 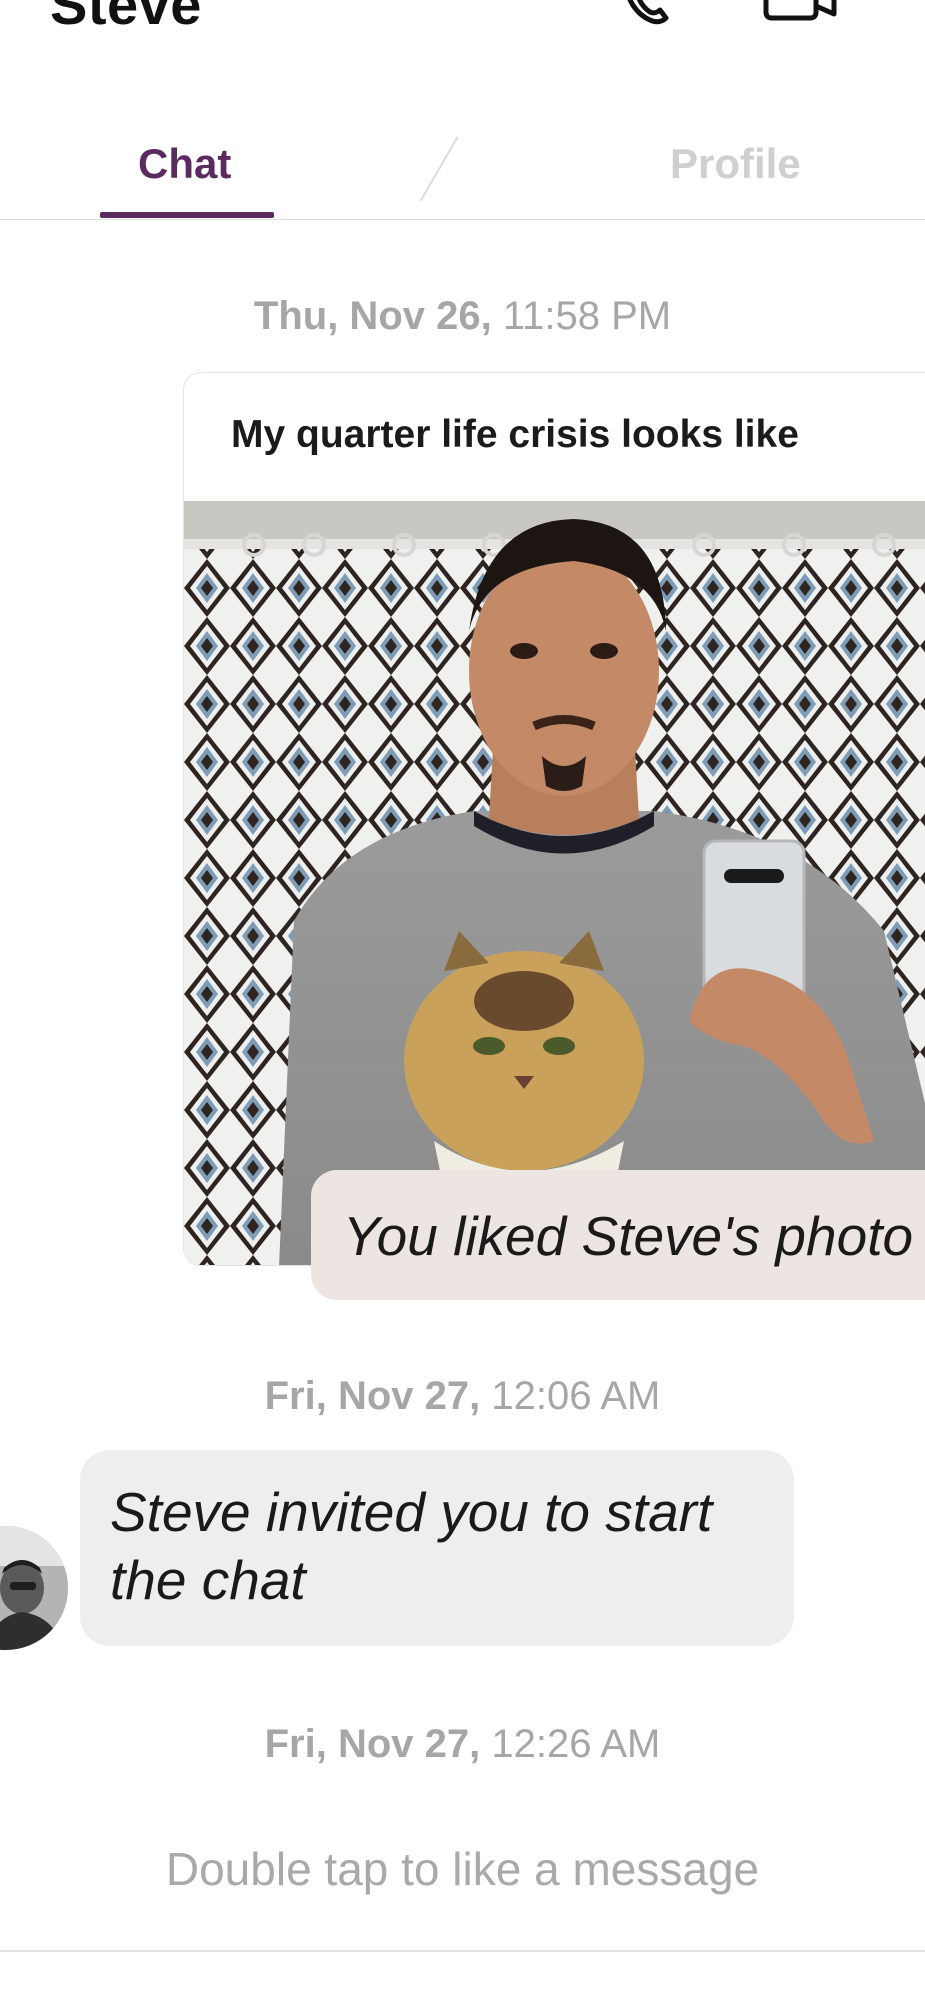 What do you see at coordinates (515, 434) in the screenshot?
I see `photo-caption: My quarter life crisis looks like` at bounding box center [515, 434].